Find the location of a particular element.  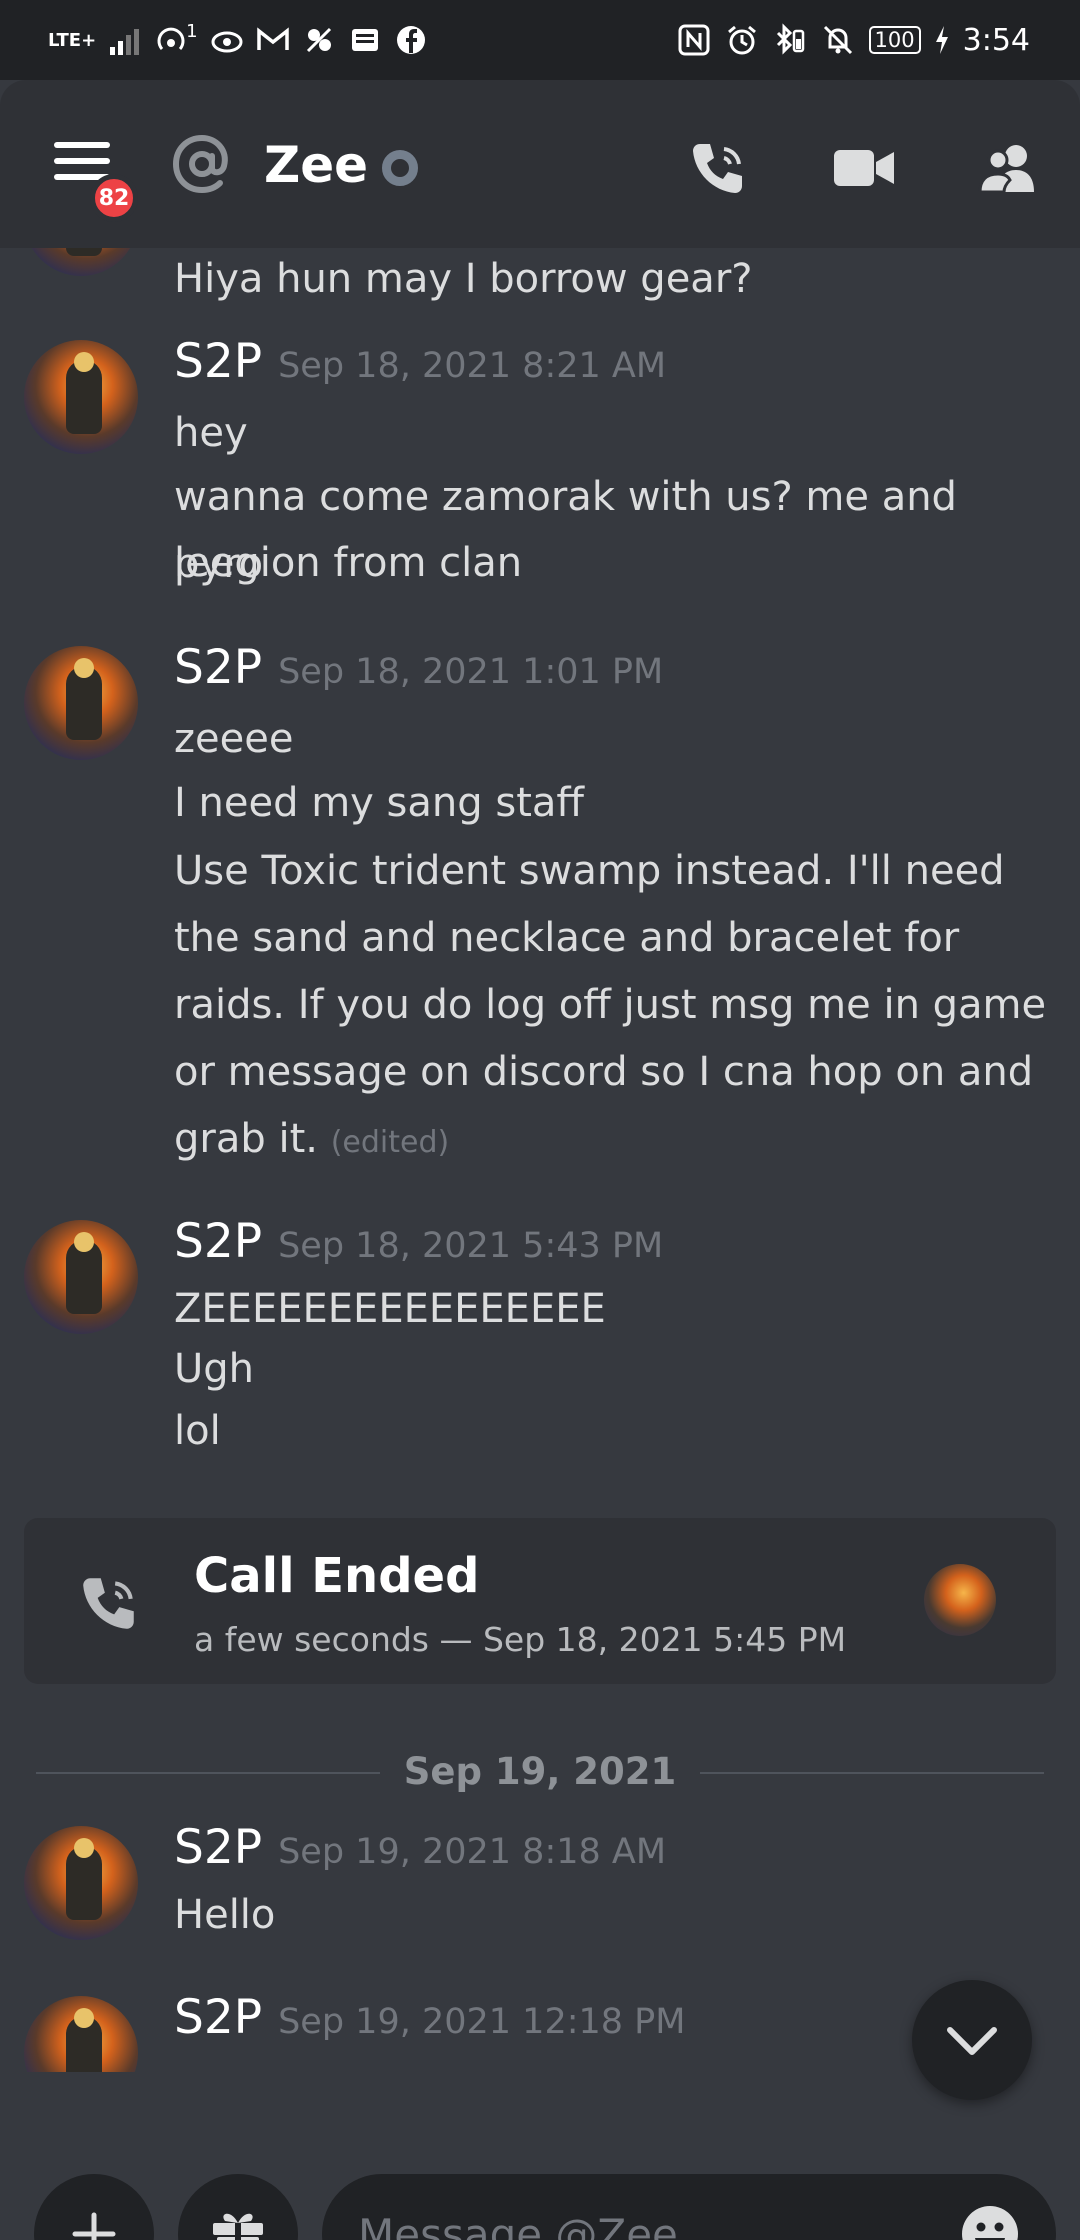

signal-icon is located at coordinates (125, 42).